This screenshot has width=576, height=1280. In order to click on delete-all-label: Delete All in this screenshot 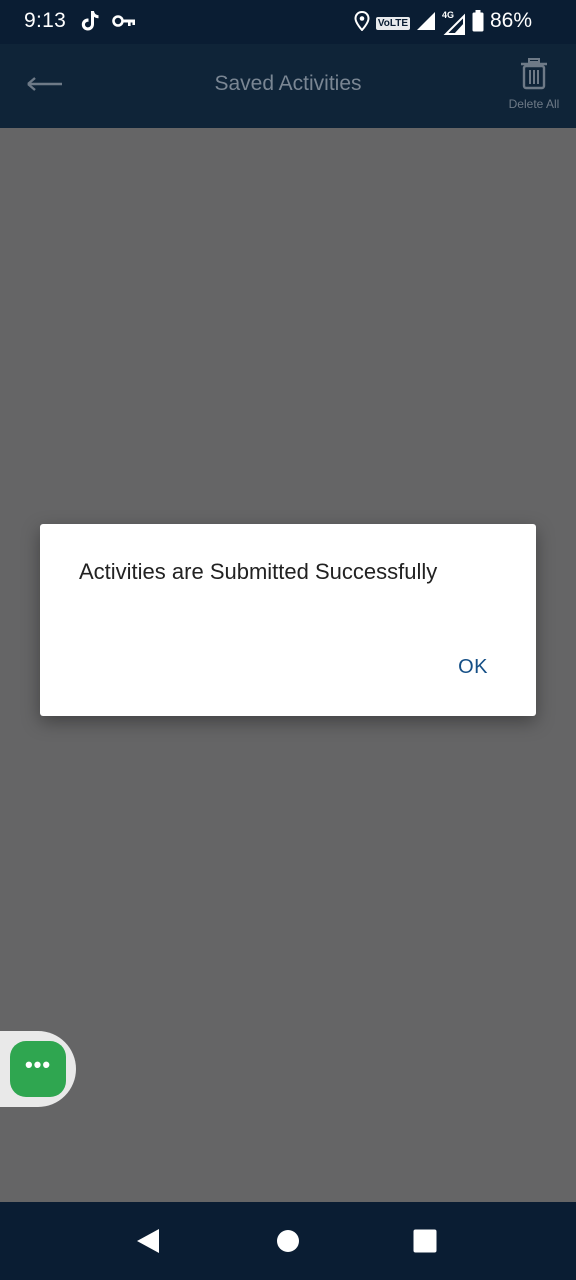, I will do `click(534, 104)`.